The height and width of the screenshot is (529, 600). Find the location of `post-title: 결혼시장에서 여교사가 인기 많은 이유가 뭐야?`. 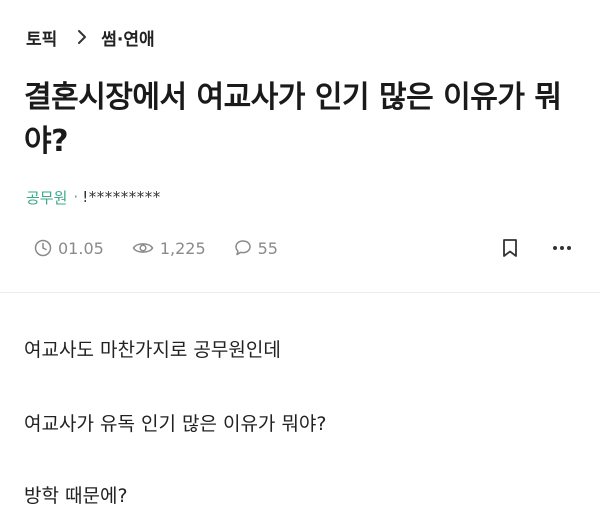

post-title: 결혼시장에서 여교사가 인기 많은 이유가 뭐야? is located at coordinates (293, 119).